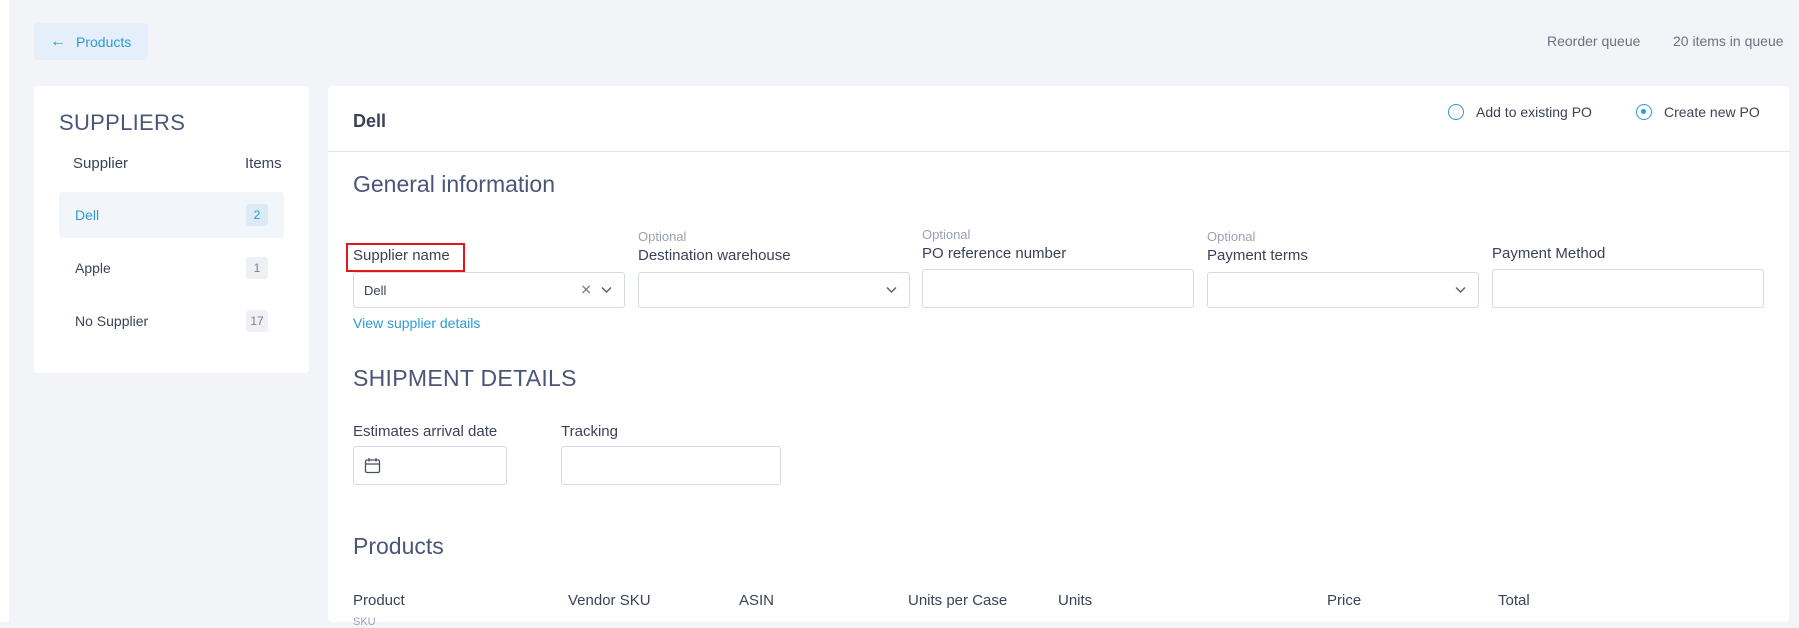 This screenshot has height=628, width=1799. Describe the element at coordinates (257, 321) in the screenshot. I see `supplier-row-count: 17` at that location.